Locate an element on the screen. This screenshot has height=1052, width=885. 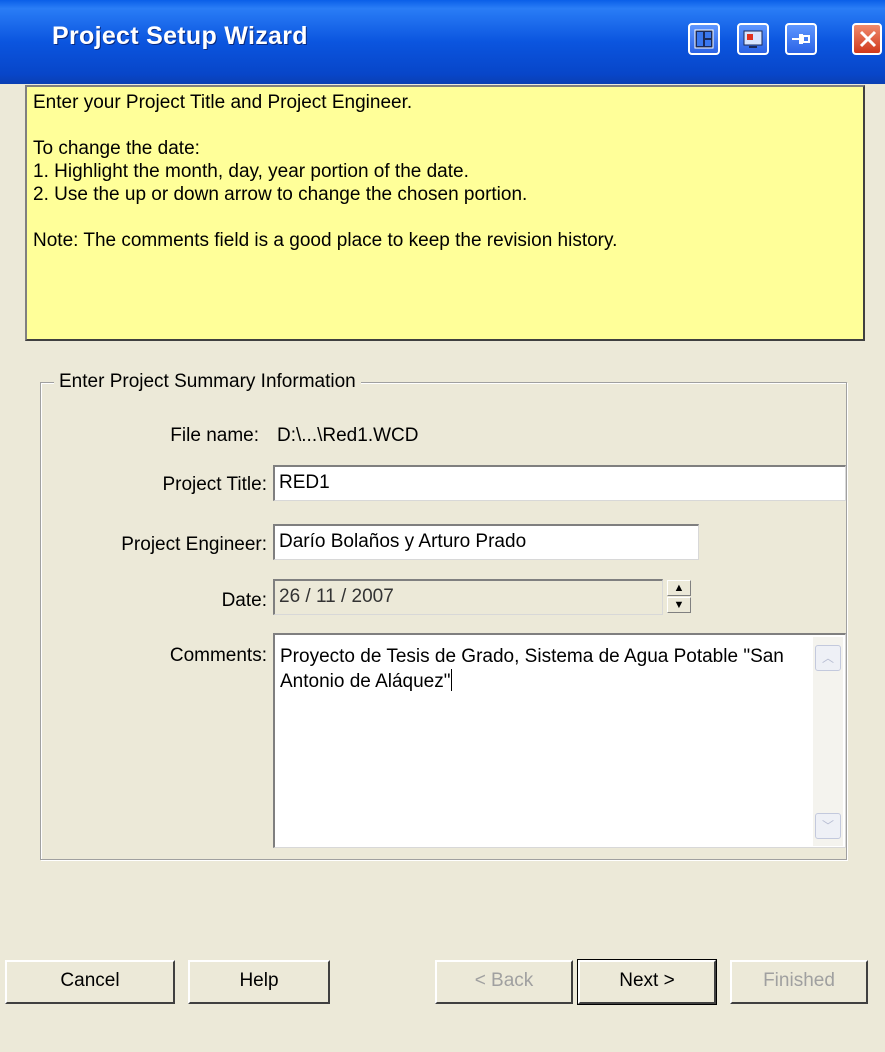
window-title: Project Setup Wizard is located at coordinates (180, 36).